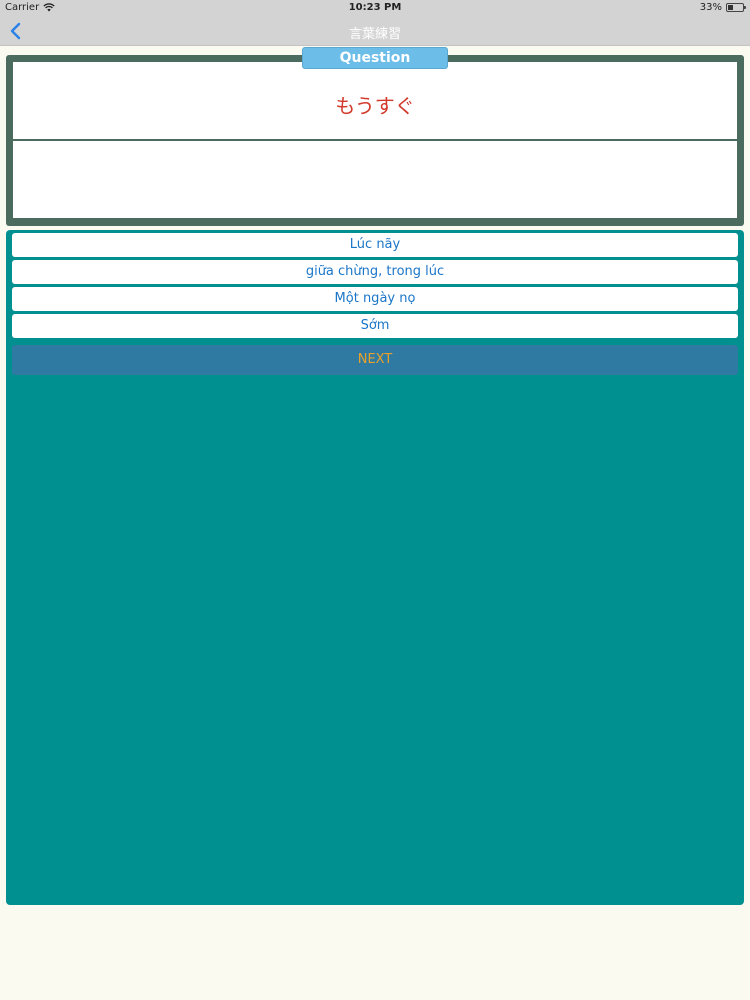  What do you see at coordinates (730, 7) in the screenshot?
I see `battery-level-fill` at bounding box center [730, 7].